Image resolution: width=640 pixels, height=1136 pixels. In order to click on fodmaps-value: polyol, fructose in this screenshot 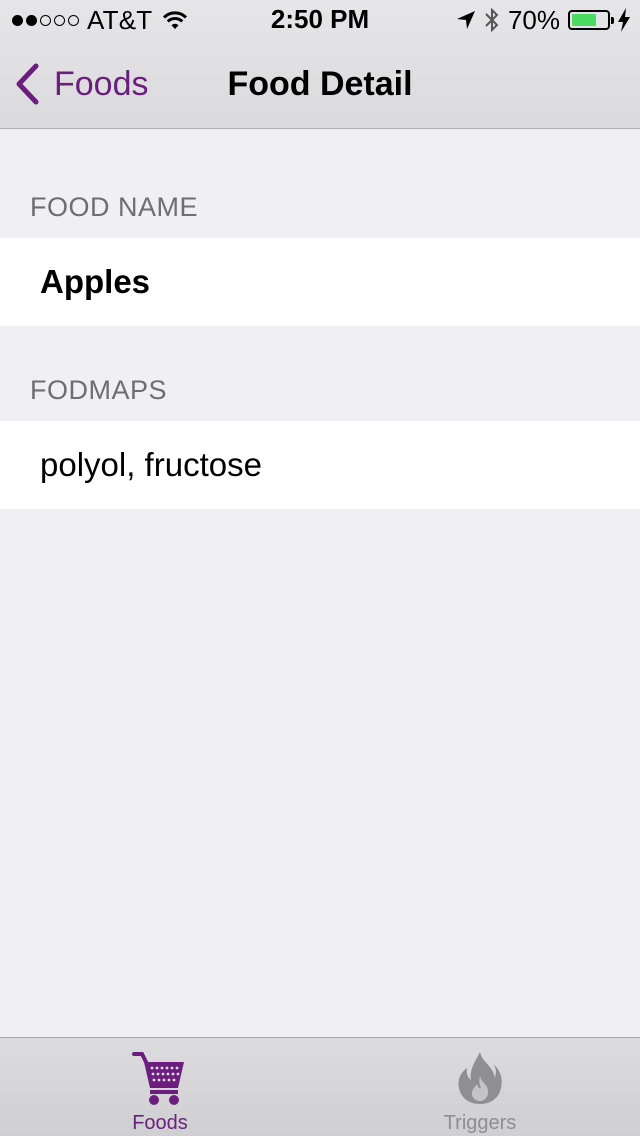, I will do `click(151, 464)`.